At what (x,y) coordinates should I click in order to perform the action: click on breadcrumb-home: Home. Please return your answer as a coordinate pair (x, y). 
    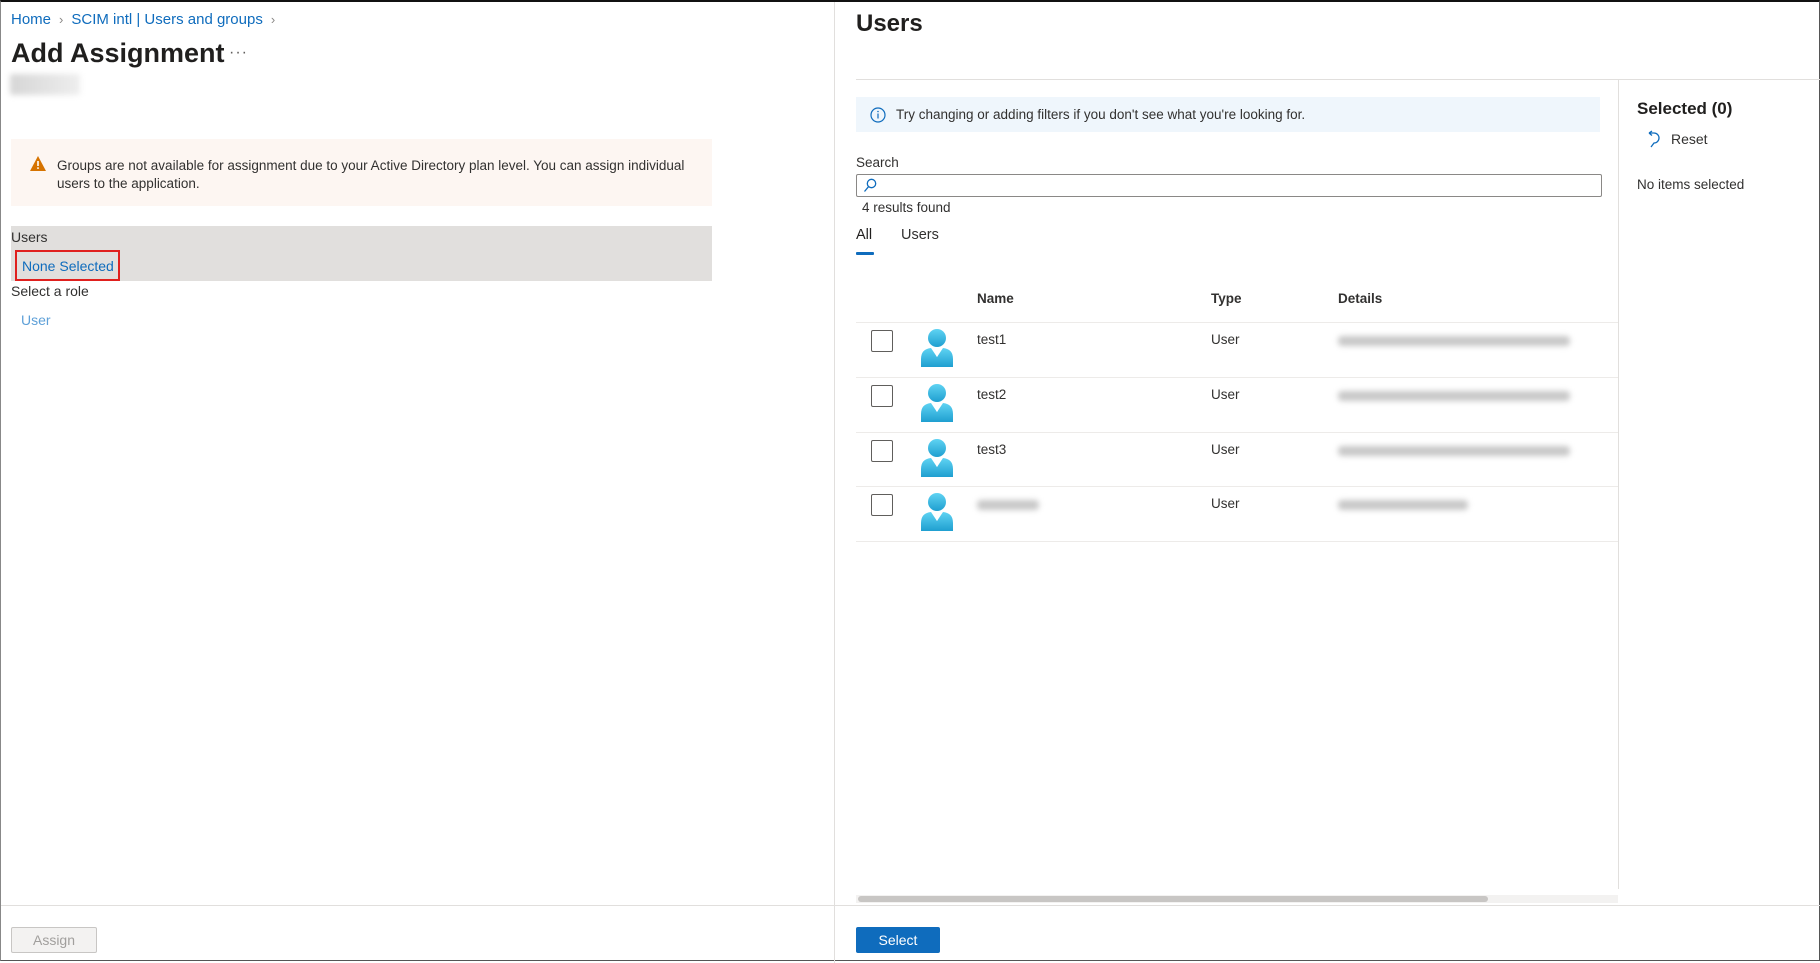
    Looking at the image, I should click on (31, 19).